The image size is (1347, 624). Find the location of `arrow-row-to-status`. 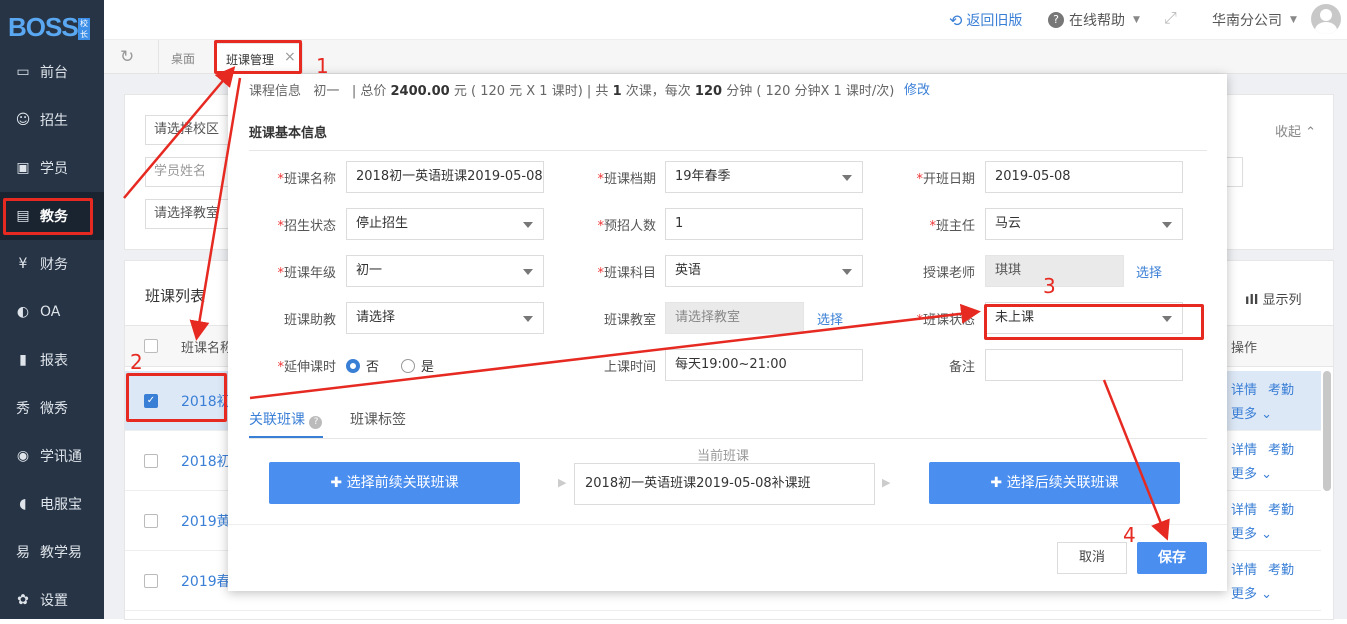

arrow-row-to-status is located at coordinates (615, 351).